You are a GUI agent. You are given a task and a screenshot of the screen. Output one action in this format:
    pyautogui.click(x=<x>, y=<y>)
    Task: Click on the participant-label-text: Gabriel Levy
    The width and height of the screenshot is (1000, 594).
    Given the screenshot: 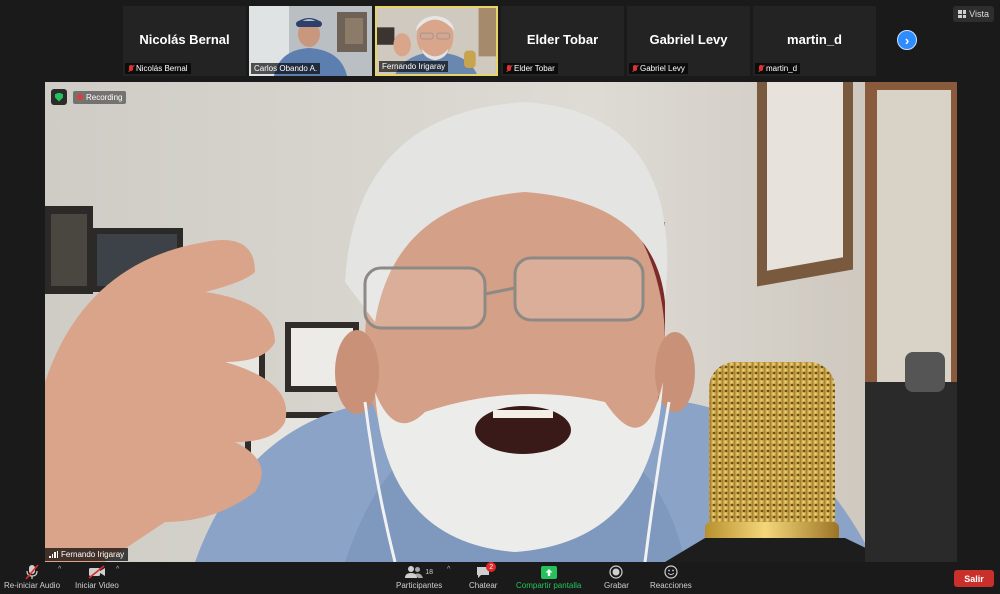 What is the action you would take?
    pyautogui.click(x=662, y=68)
    